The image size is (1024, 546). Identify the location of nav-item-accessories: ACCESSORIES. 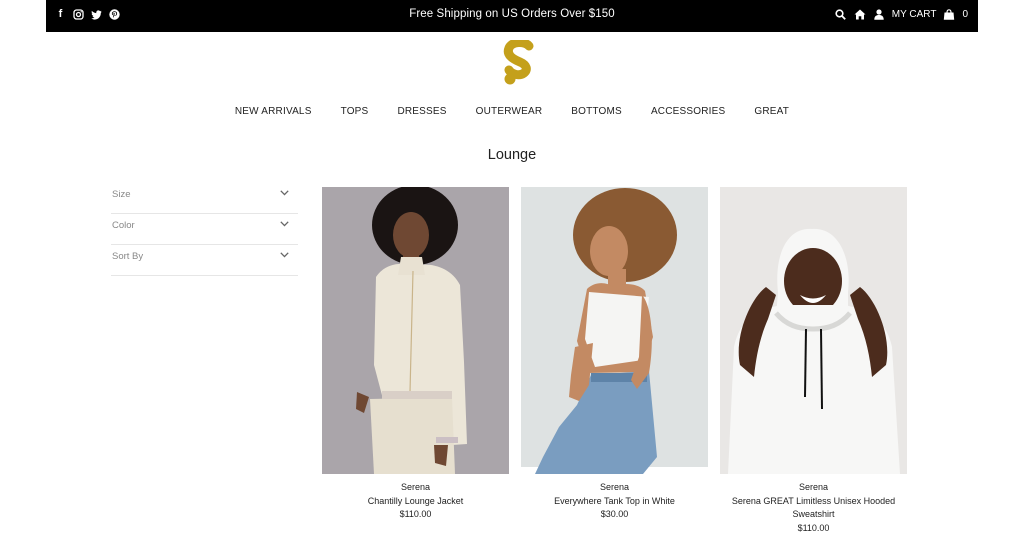
(688, 111).